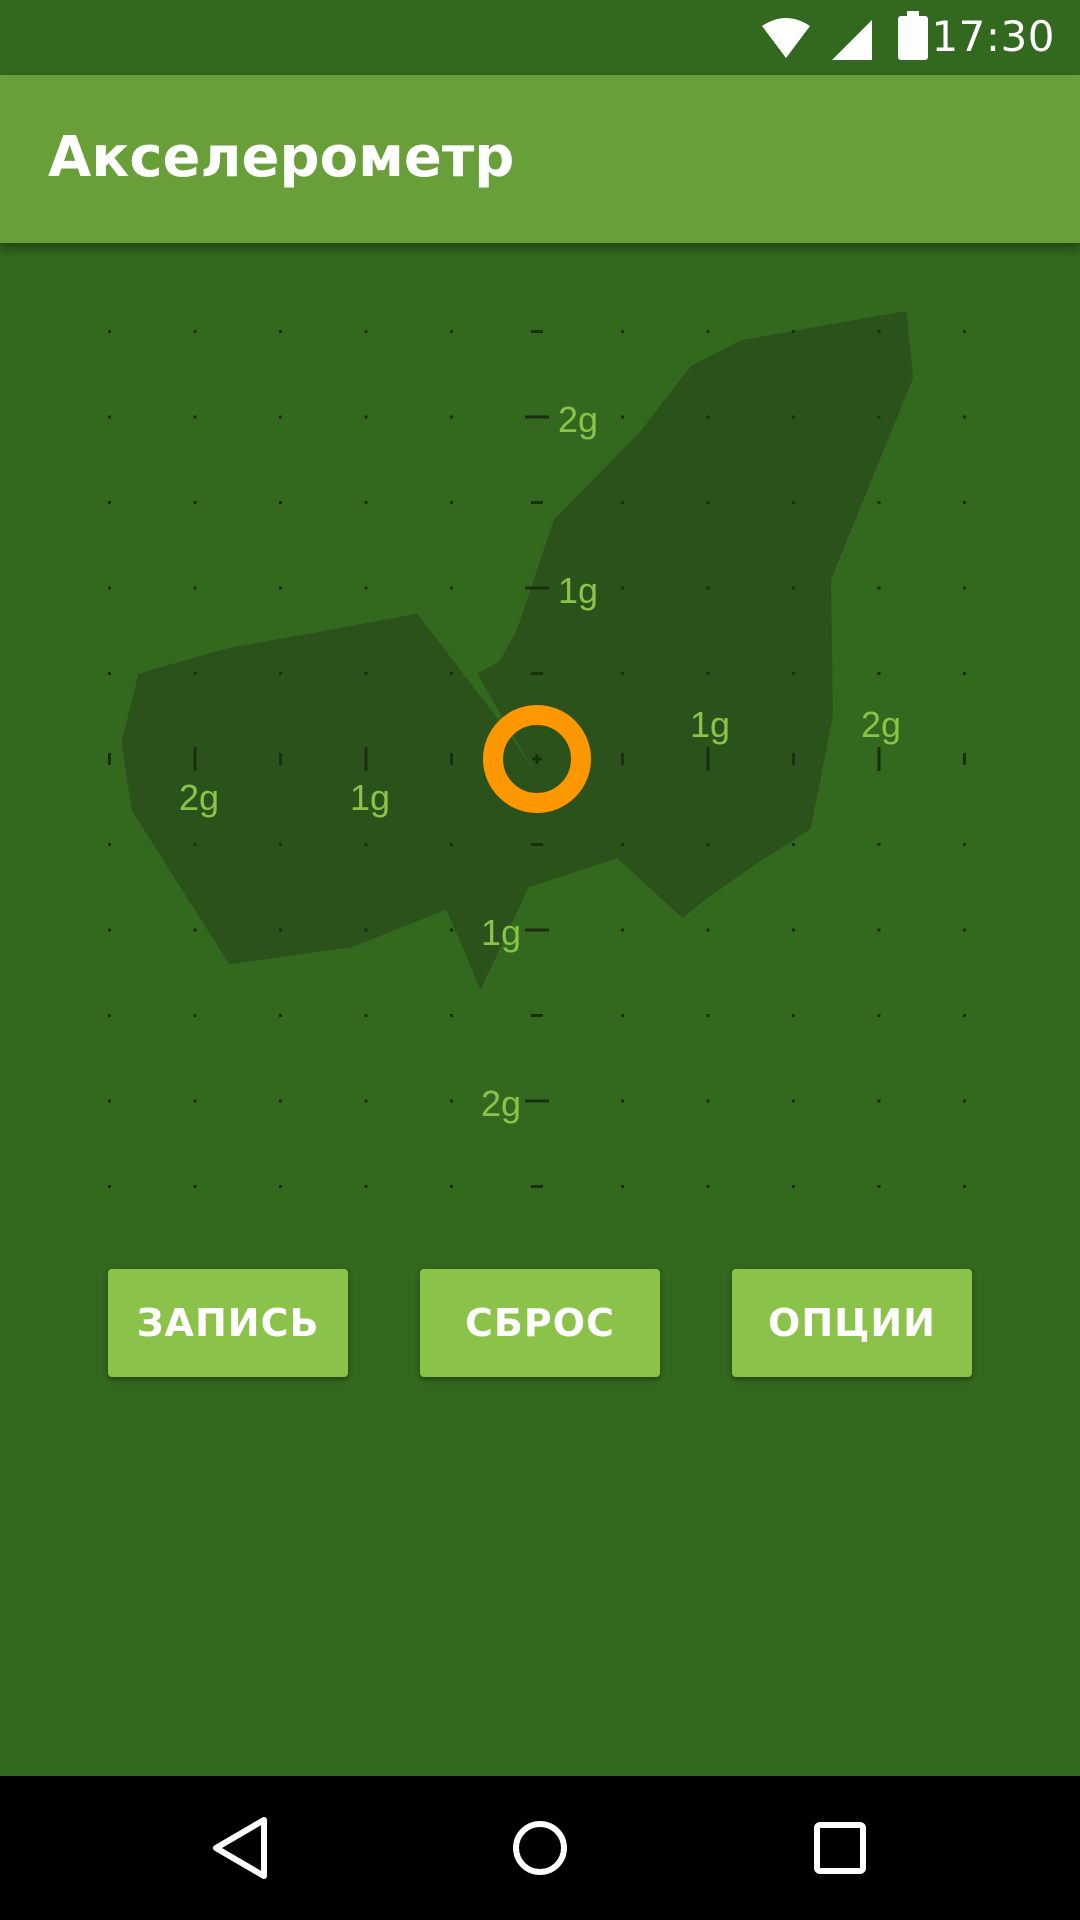 Image resolution: width=1080 pixels, height=1920 pixels. Describe the element at coordinates (501, 1103) in the screenshot. I see `y-axis-label-neg-2g: 2g` at that location.